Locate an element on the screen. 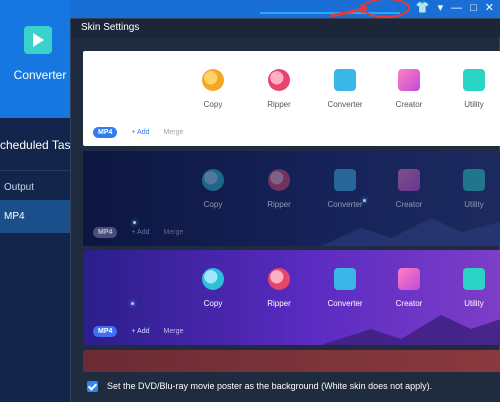  tshirt-icon: 👕 is located at coordinates (423, 8).